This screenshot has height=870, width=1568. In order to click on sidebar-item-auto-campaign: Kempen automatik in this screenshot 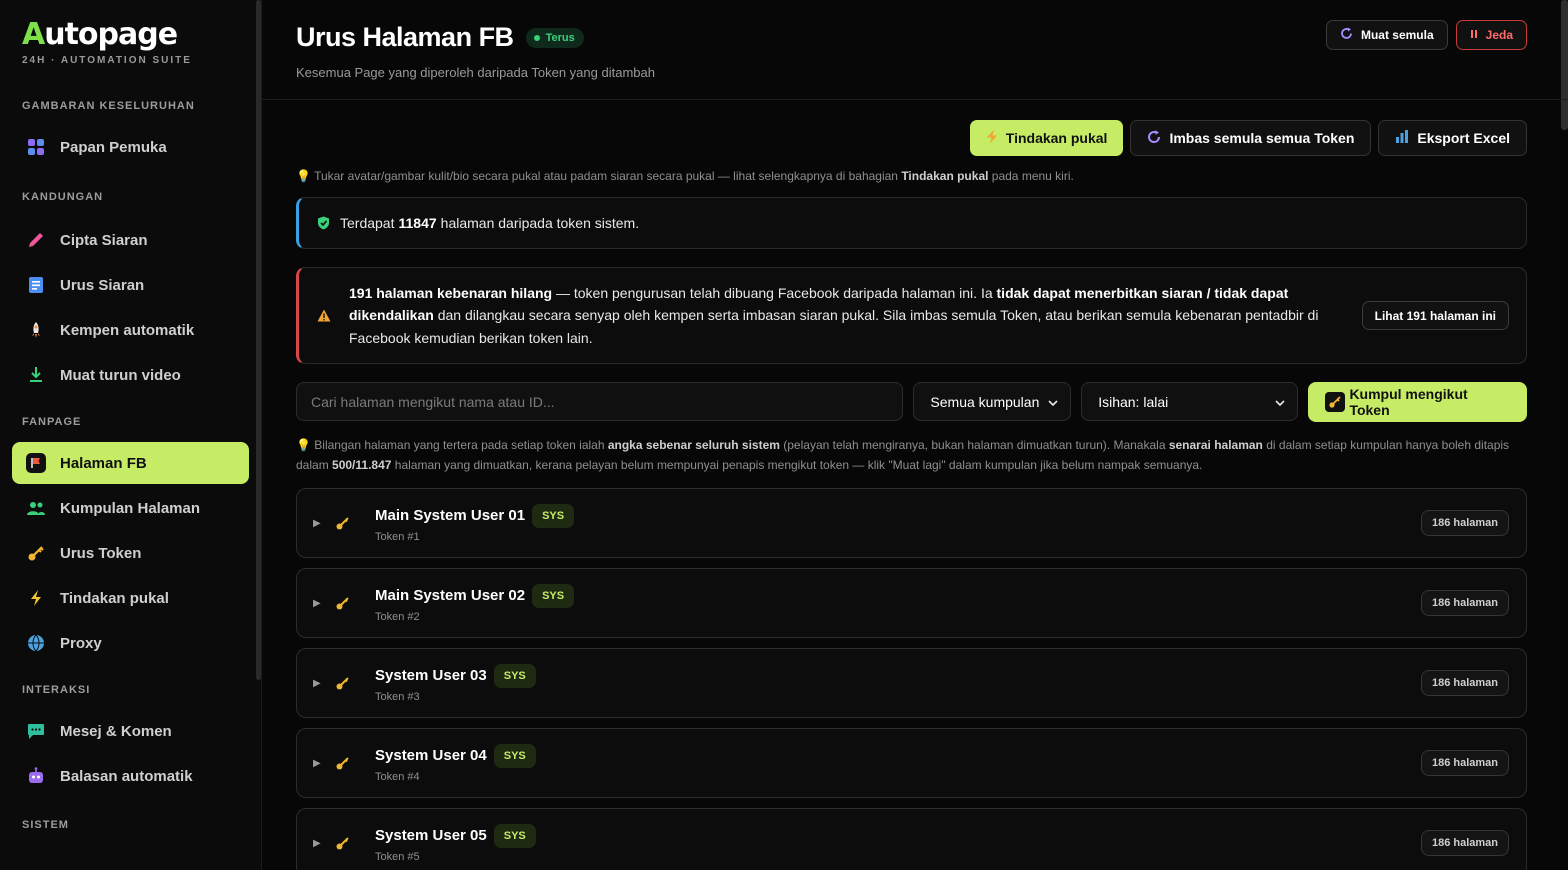, I will do `click(130, 330)`.